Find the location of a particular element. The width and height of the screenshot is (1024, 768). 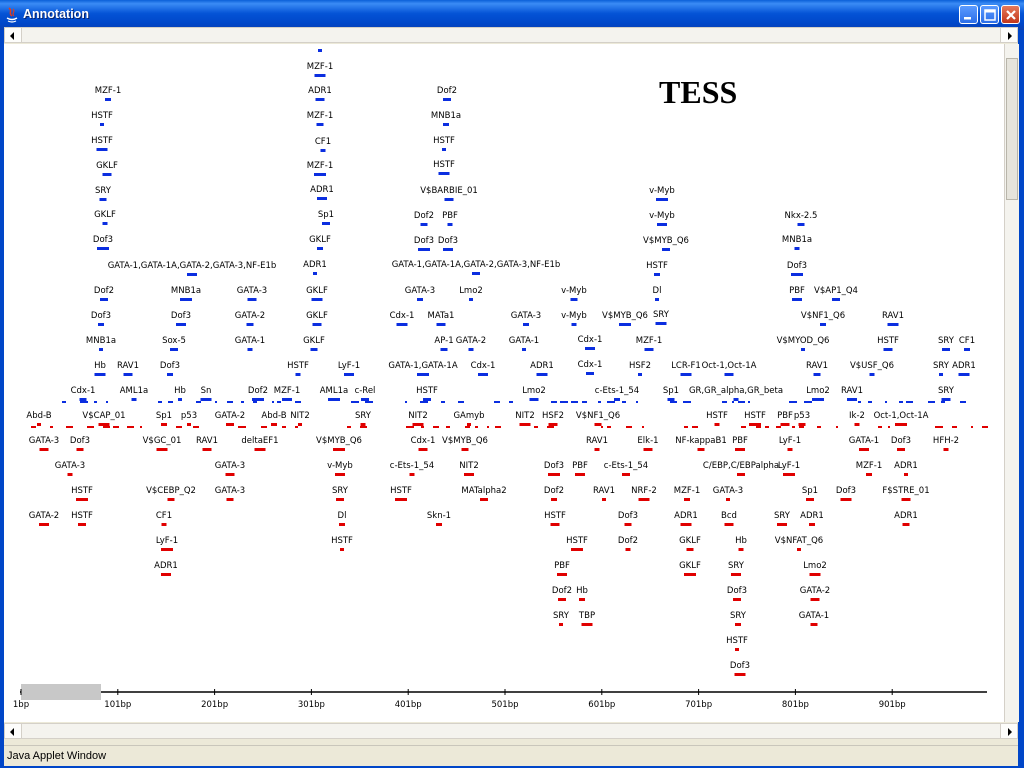

vertical-scroll-thumb is located at coordinates (1012, 129).